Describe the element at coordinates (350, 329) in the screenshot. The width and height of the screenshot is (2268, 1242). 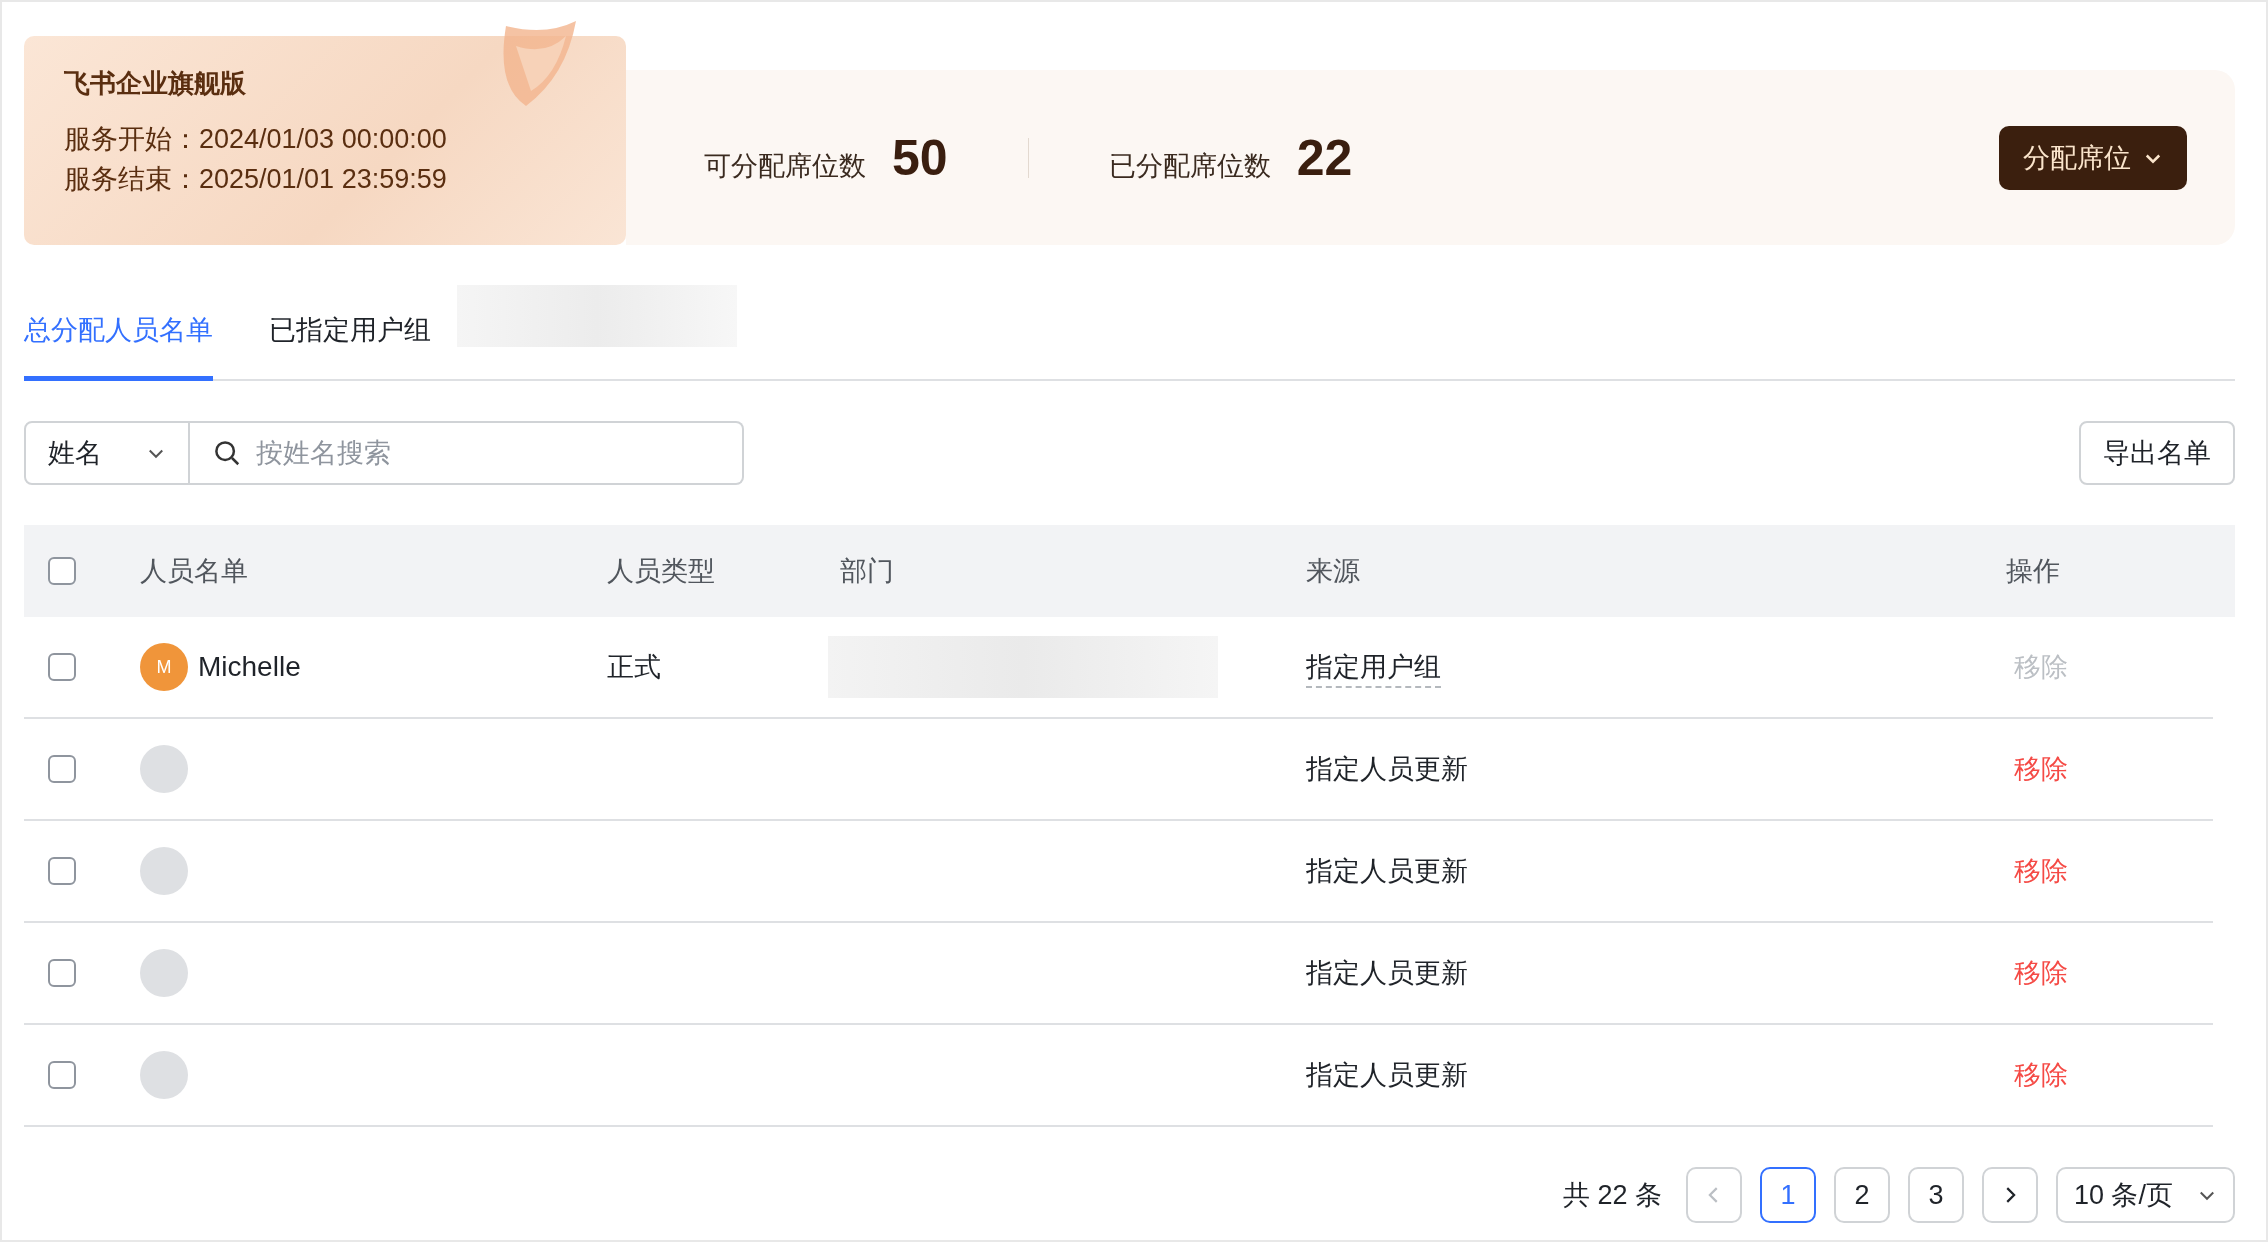
I see `tab: 已指定用户组` at that location.